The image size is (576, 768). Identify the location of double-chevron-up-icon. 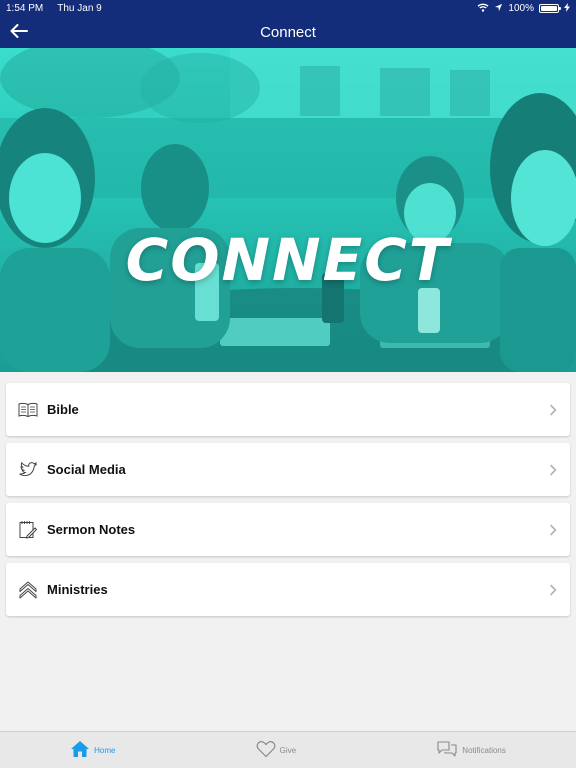
(28, 590).